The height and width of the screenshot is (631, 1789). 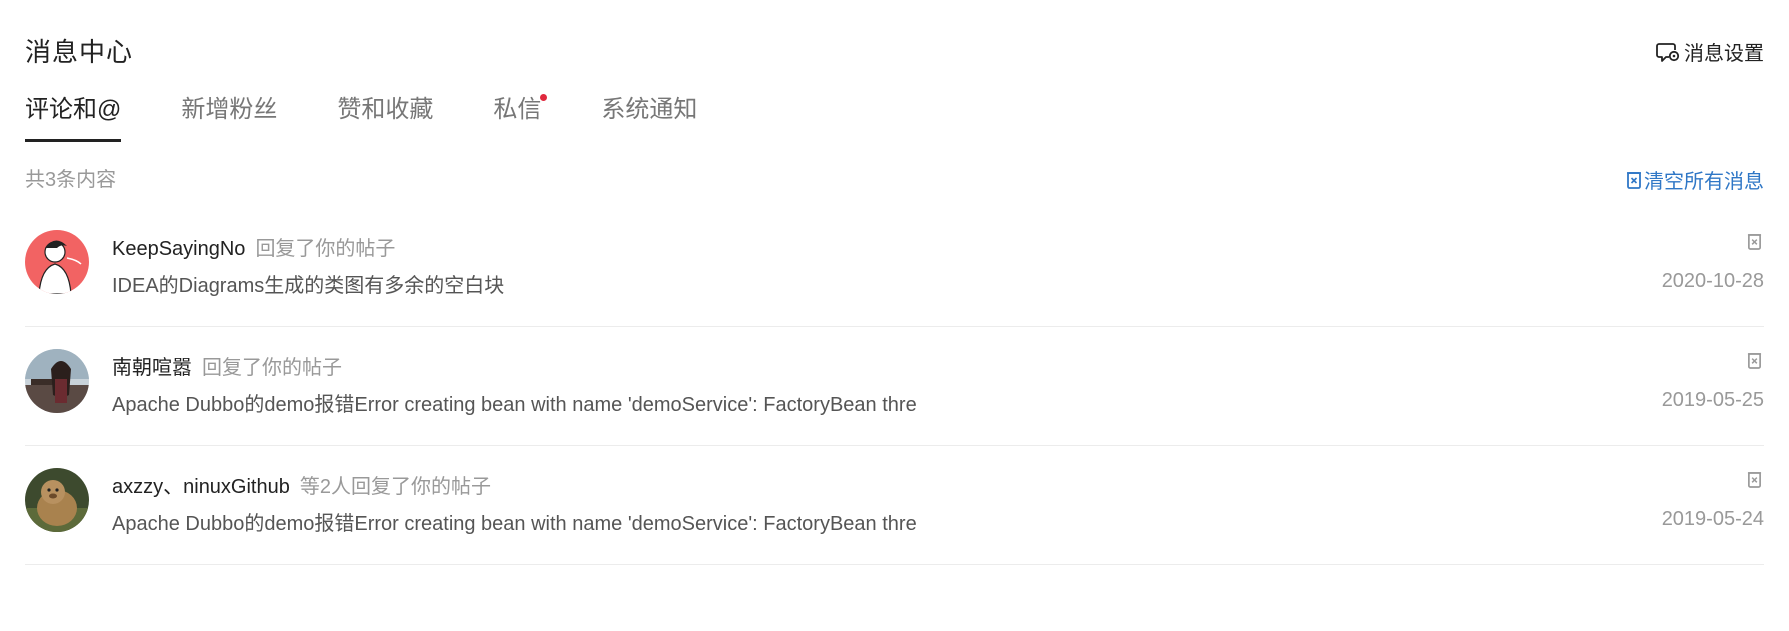 What do you see at coordinates (1712, 400) in the screenshot?
I see `message-date: 2019-05-25` at bounding box center [1712, 400].